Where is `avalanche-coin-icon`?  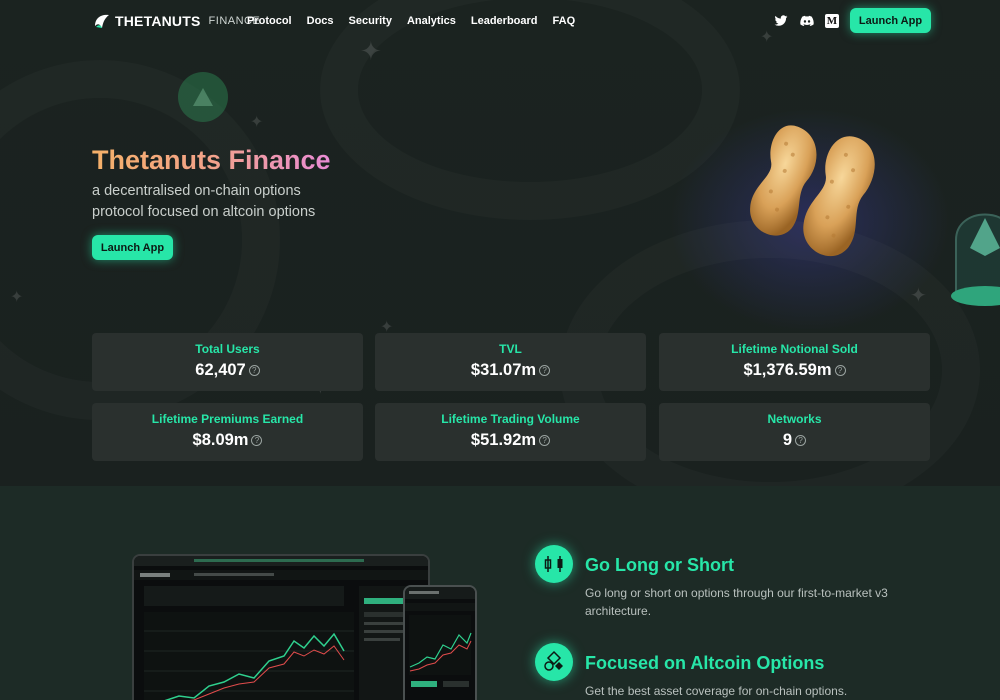 avalanche-coin-icon is located at coordinates (203, 97).